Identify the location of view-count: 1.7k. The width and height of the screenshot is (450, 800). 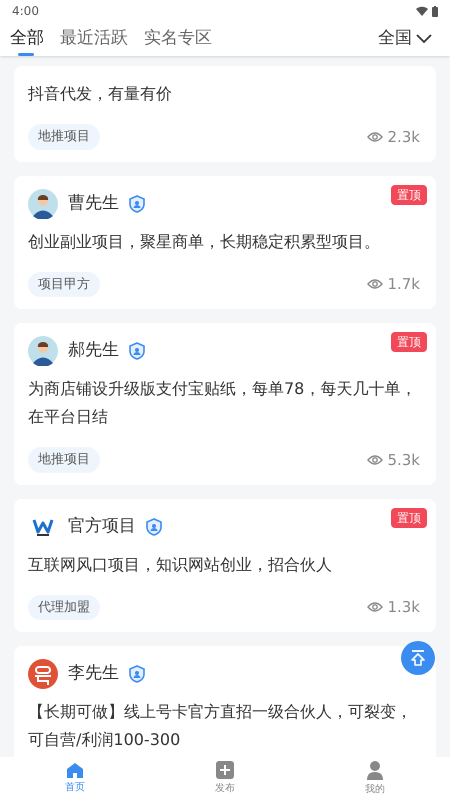
(403, 284).